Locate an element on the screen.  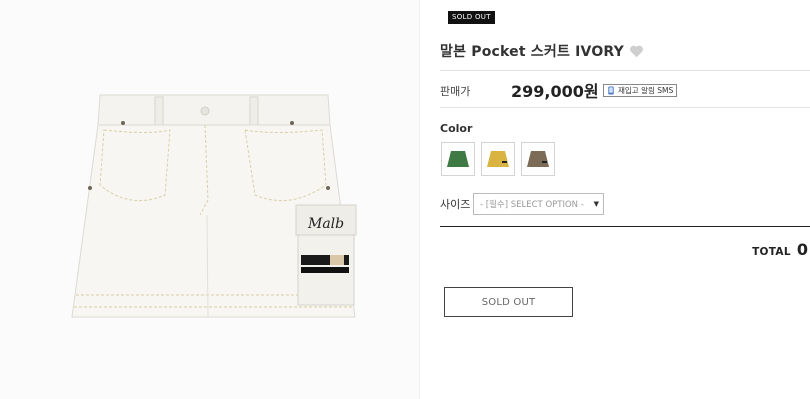
total-value: 0 is located at coordinates (802, 249).